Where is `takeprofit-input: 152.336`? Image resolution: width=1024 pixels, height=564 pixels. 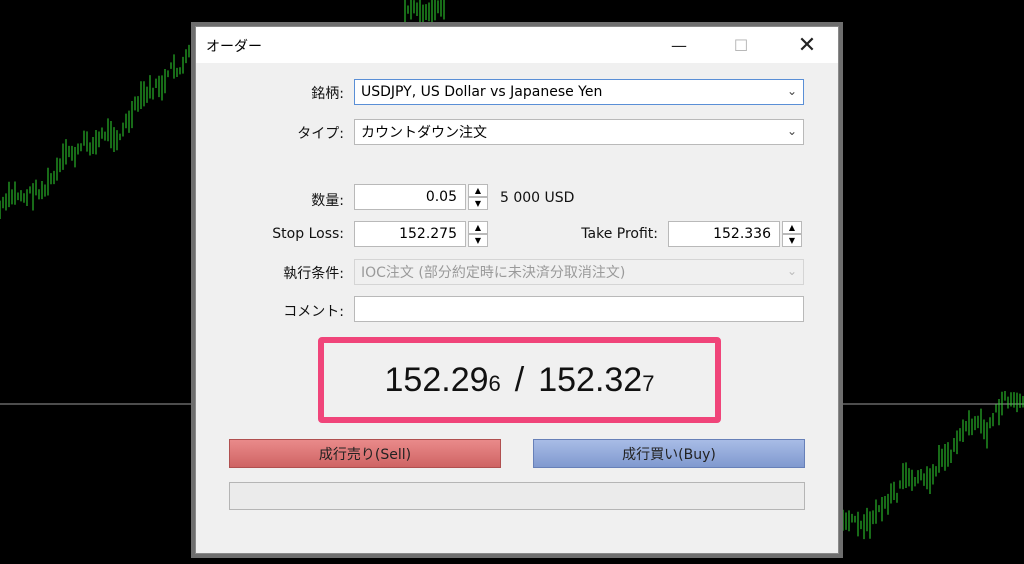 takeprofit-input: 152.336 is located at coordinates (724, 234).